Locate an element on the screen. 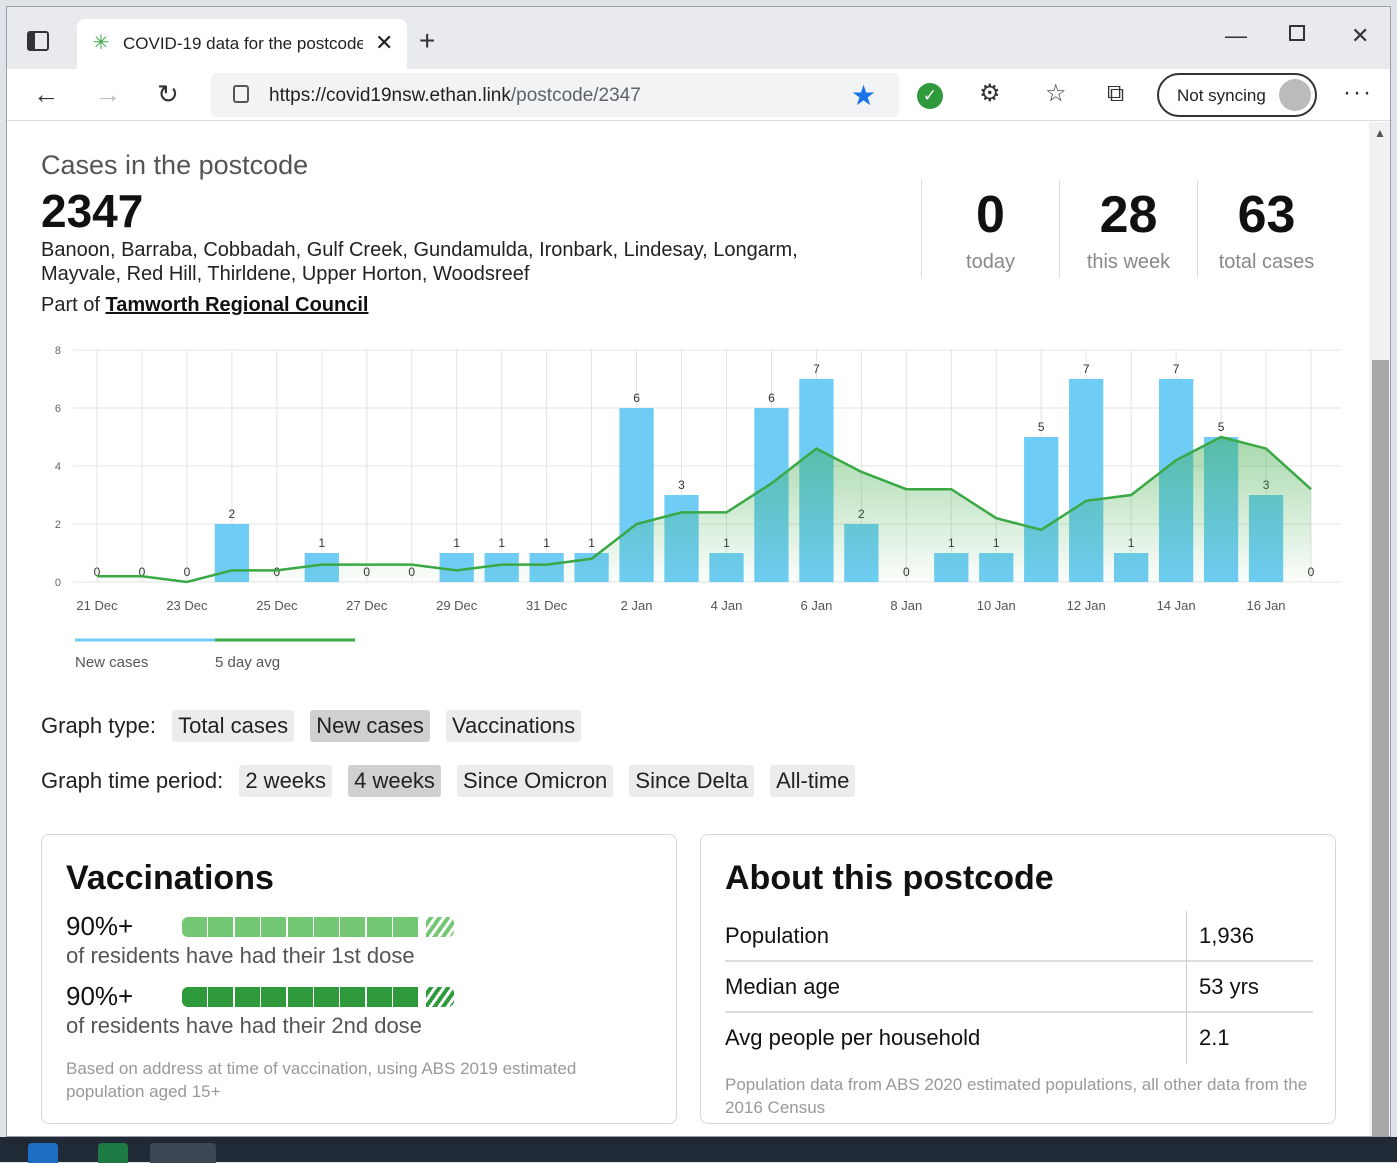 The height and width of the screenshot is (1163, 1397). stat-value: 63 is located at coordinates (1266, 215).